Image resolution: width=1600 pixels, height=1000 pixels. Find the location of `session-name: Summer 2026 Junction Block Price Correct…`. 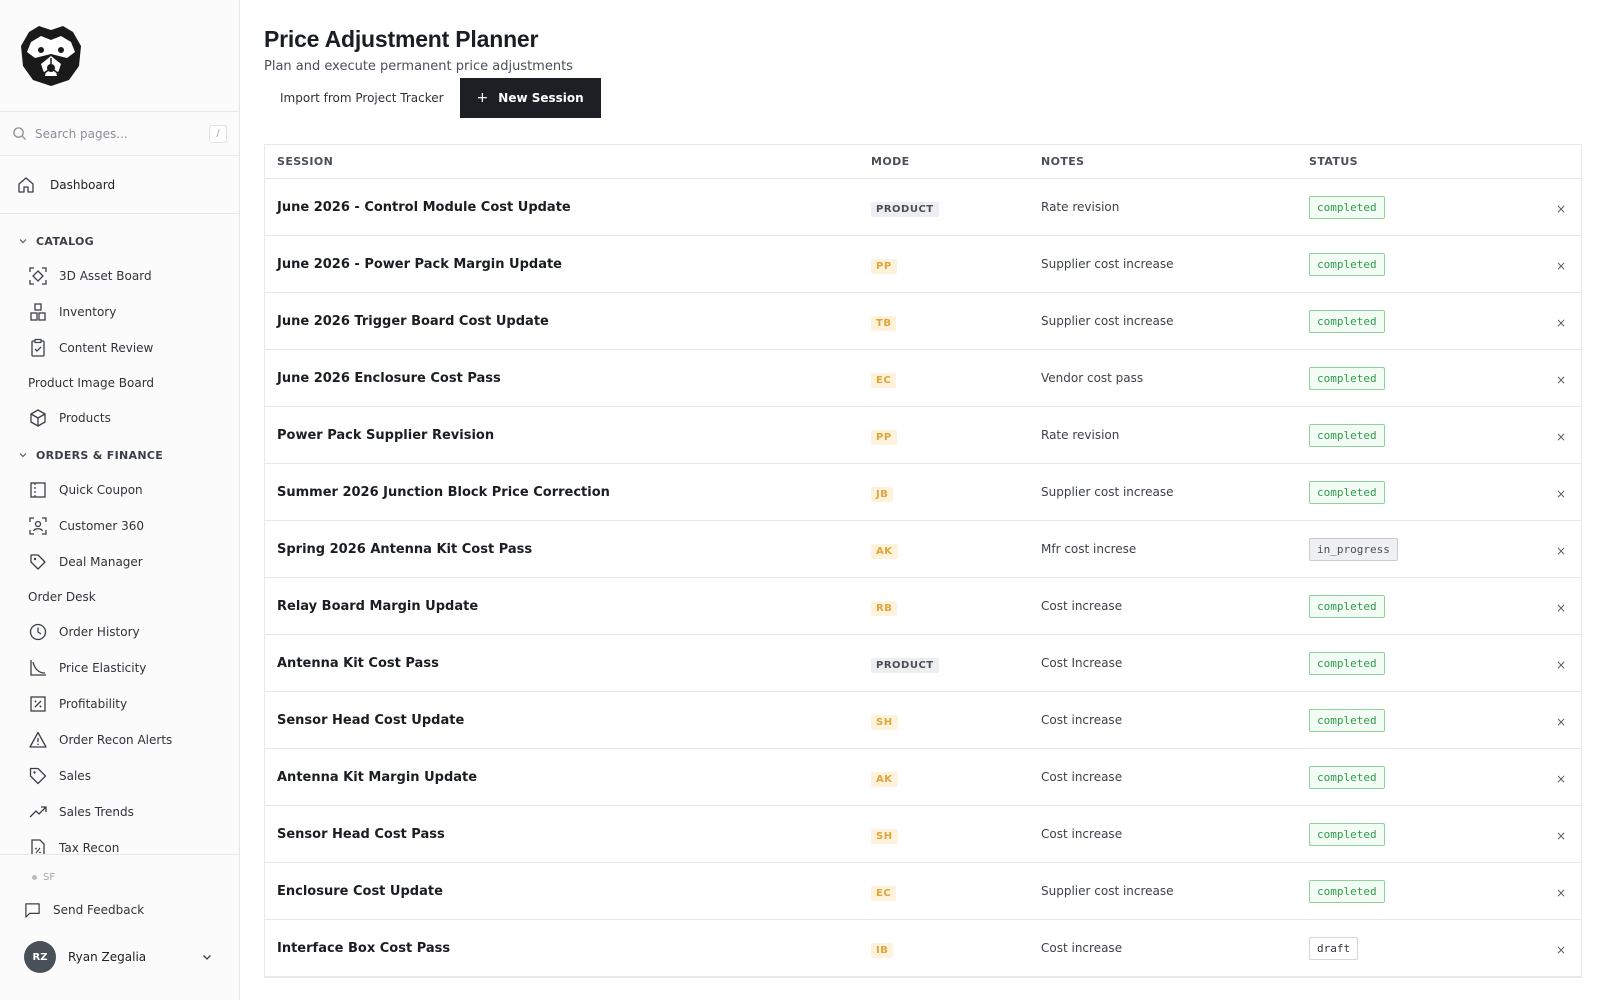

session-name: Summer 2026 Junction Block Price Correct… is located at coordinates (568, 492).